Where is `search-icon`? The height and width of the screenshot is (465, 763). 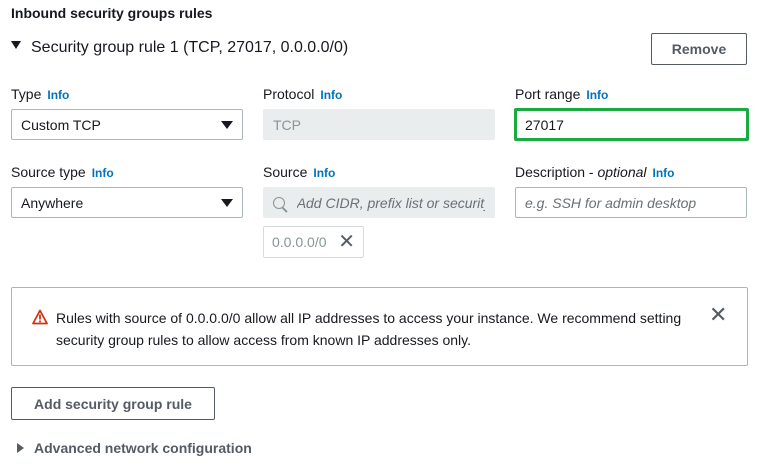 search-icon is located at coordinates (279, 202).